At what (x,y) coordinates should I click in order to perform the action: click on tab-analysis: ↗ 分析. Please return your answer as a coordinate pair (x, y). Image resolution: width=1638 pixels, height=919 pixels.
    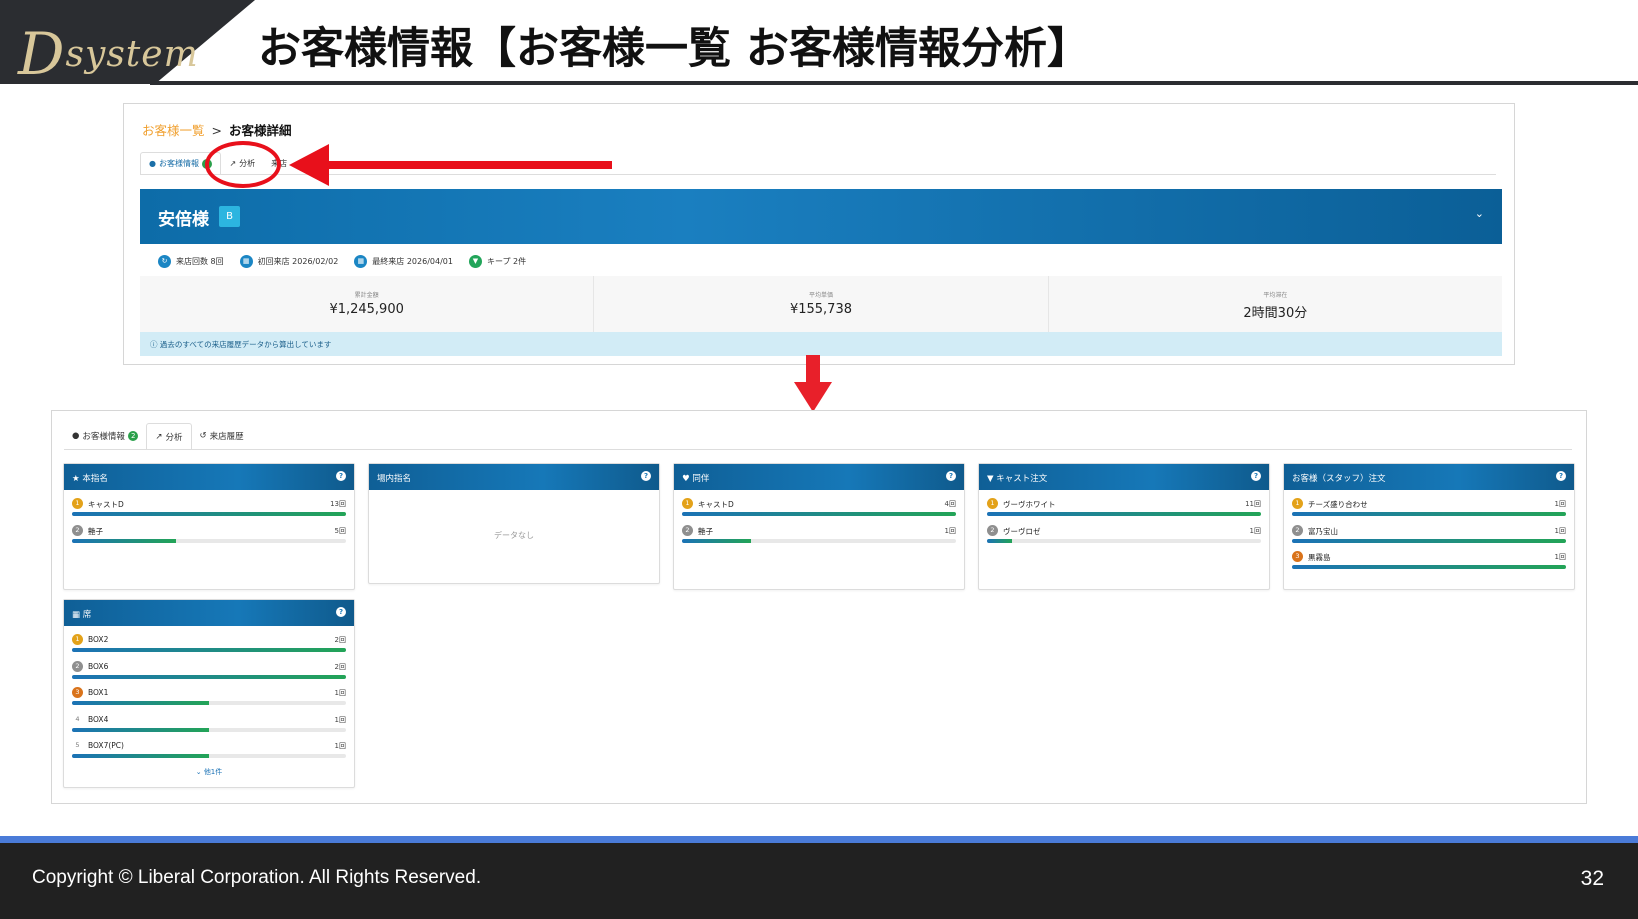
    Looking at the image, I should click on (169, 436).